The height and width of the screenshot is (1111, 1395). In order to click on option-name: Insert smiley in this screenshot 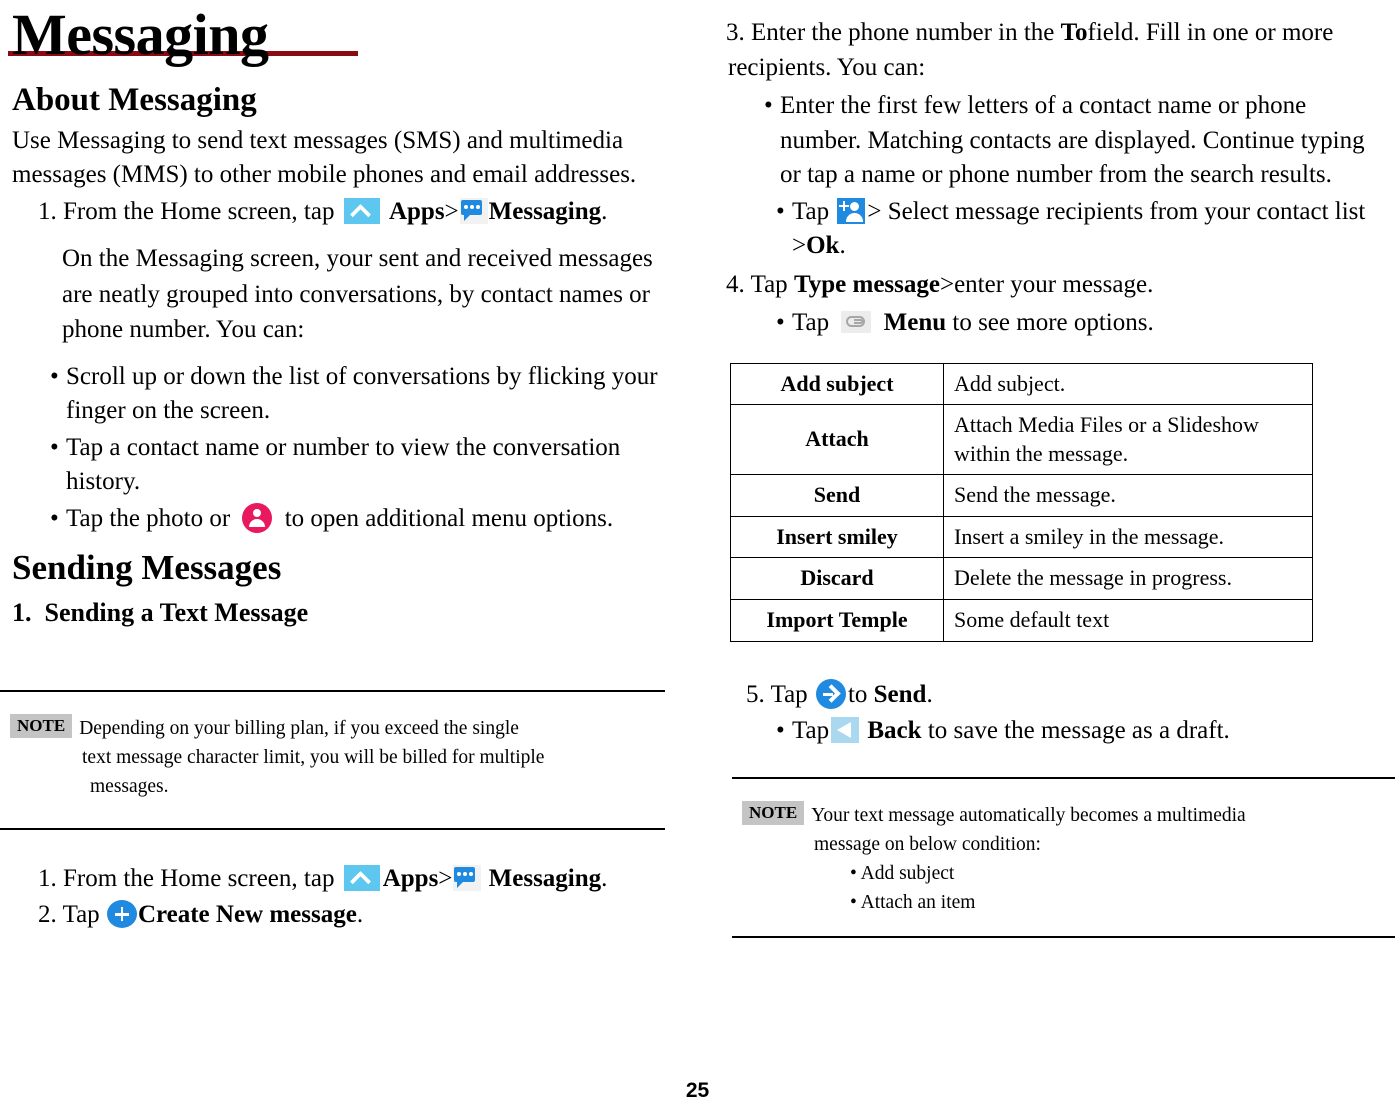, I will do `click(837, 537)`.